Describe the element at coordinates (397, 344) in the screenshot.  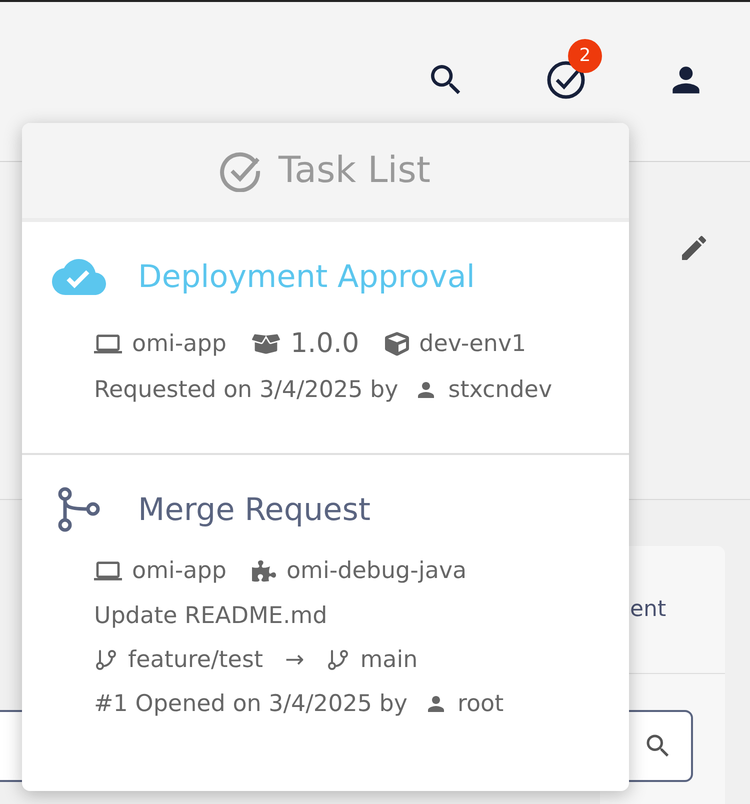
I see `cube-icon` at that location.